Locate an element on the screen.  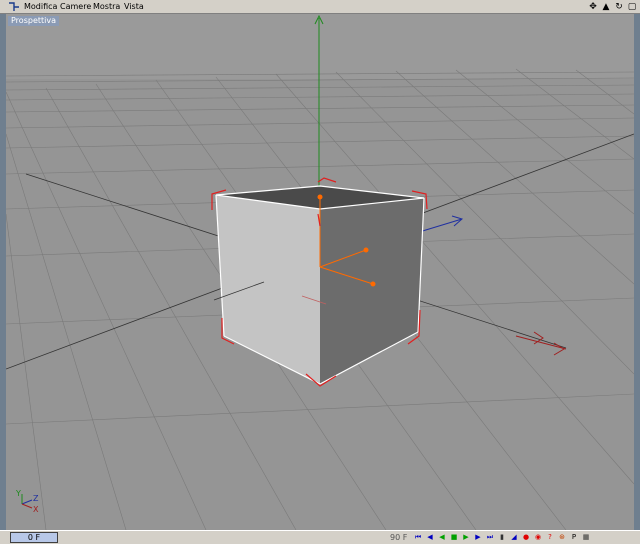
menu-vista: Vista is located at coordinates (134, 7).